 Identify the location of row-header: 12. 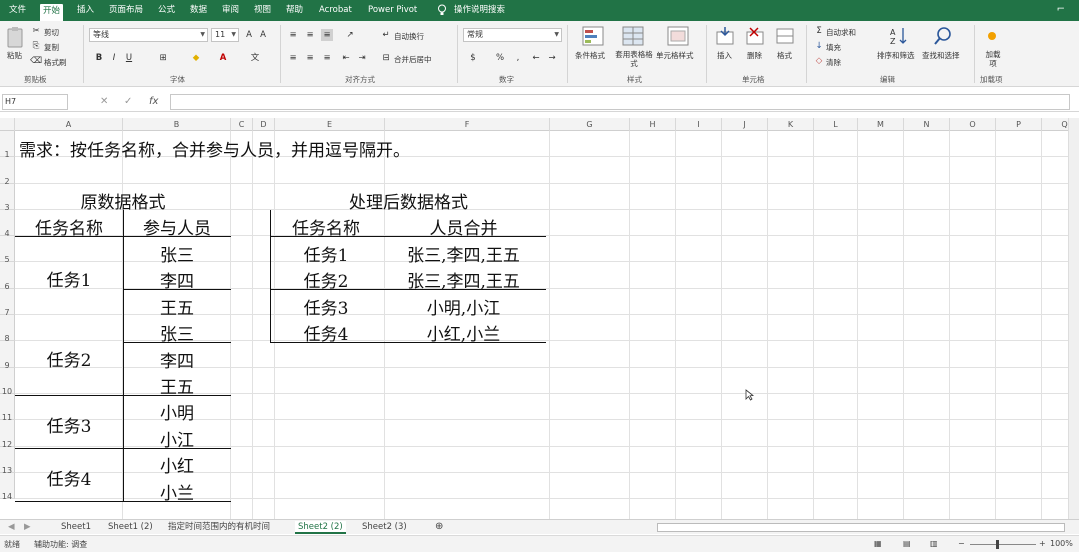
(7, 434).